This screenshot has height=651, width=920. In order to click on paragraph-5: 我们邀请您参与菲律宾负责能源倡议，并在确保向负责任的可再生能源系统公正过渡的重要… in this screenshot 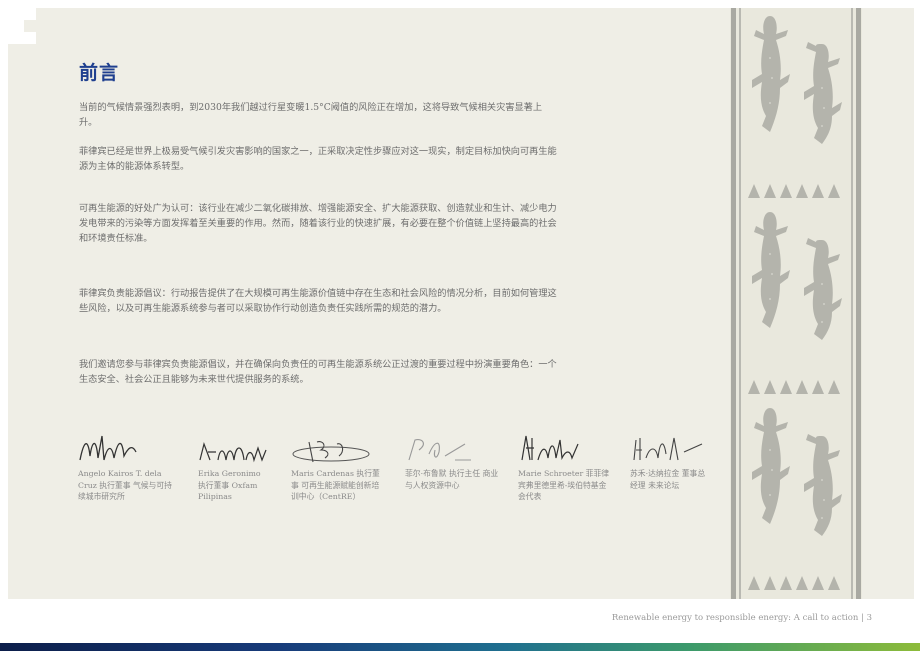, I will do `click(318, 372)`.